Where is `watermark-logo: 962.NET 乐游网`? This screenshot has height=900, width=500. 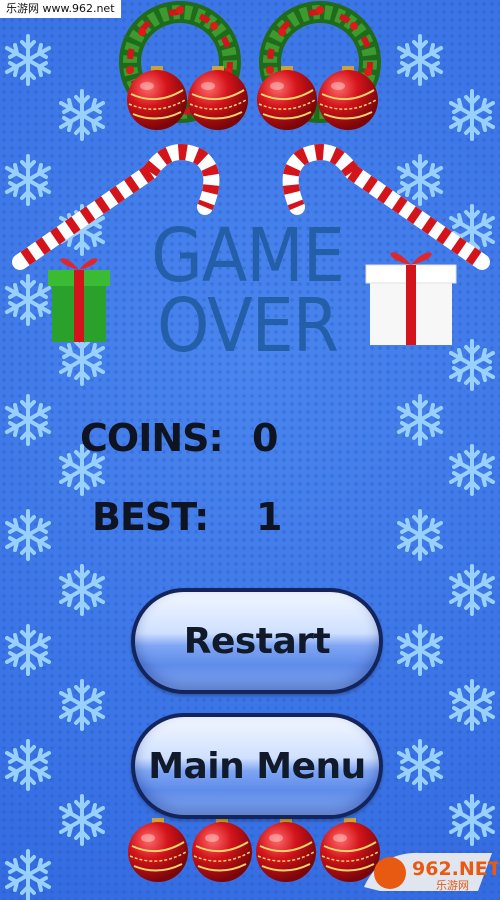 watermark-logo: 962.NET 乐游网 is located at coordinates (431, 872).